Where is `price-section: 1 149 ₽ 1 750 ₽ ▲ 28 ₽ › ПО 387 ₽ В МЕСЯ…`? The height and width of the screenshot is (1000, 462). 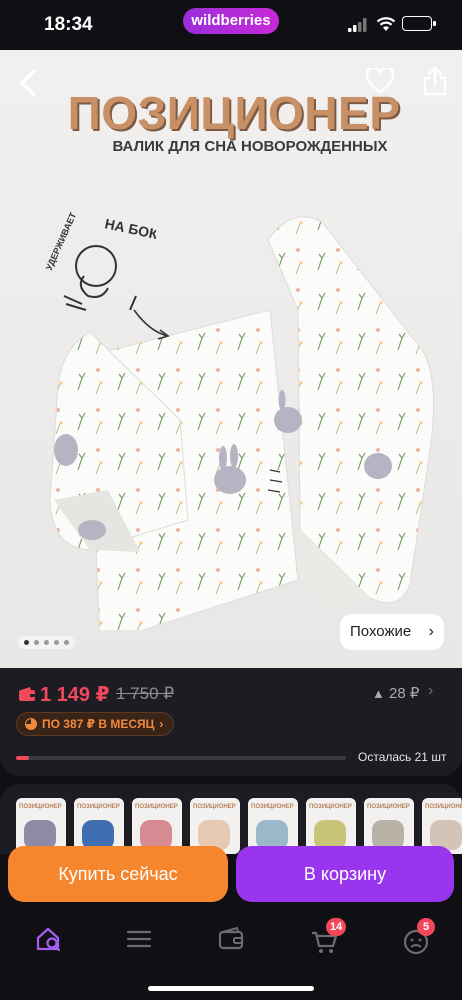 price-section: 1 149 ₽ 1 750 ₽ ▲ 28 ₽ › ПО 387 ₽ В МЕСЯ… is located at coordinates (231, 722).